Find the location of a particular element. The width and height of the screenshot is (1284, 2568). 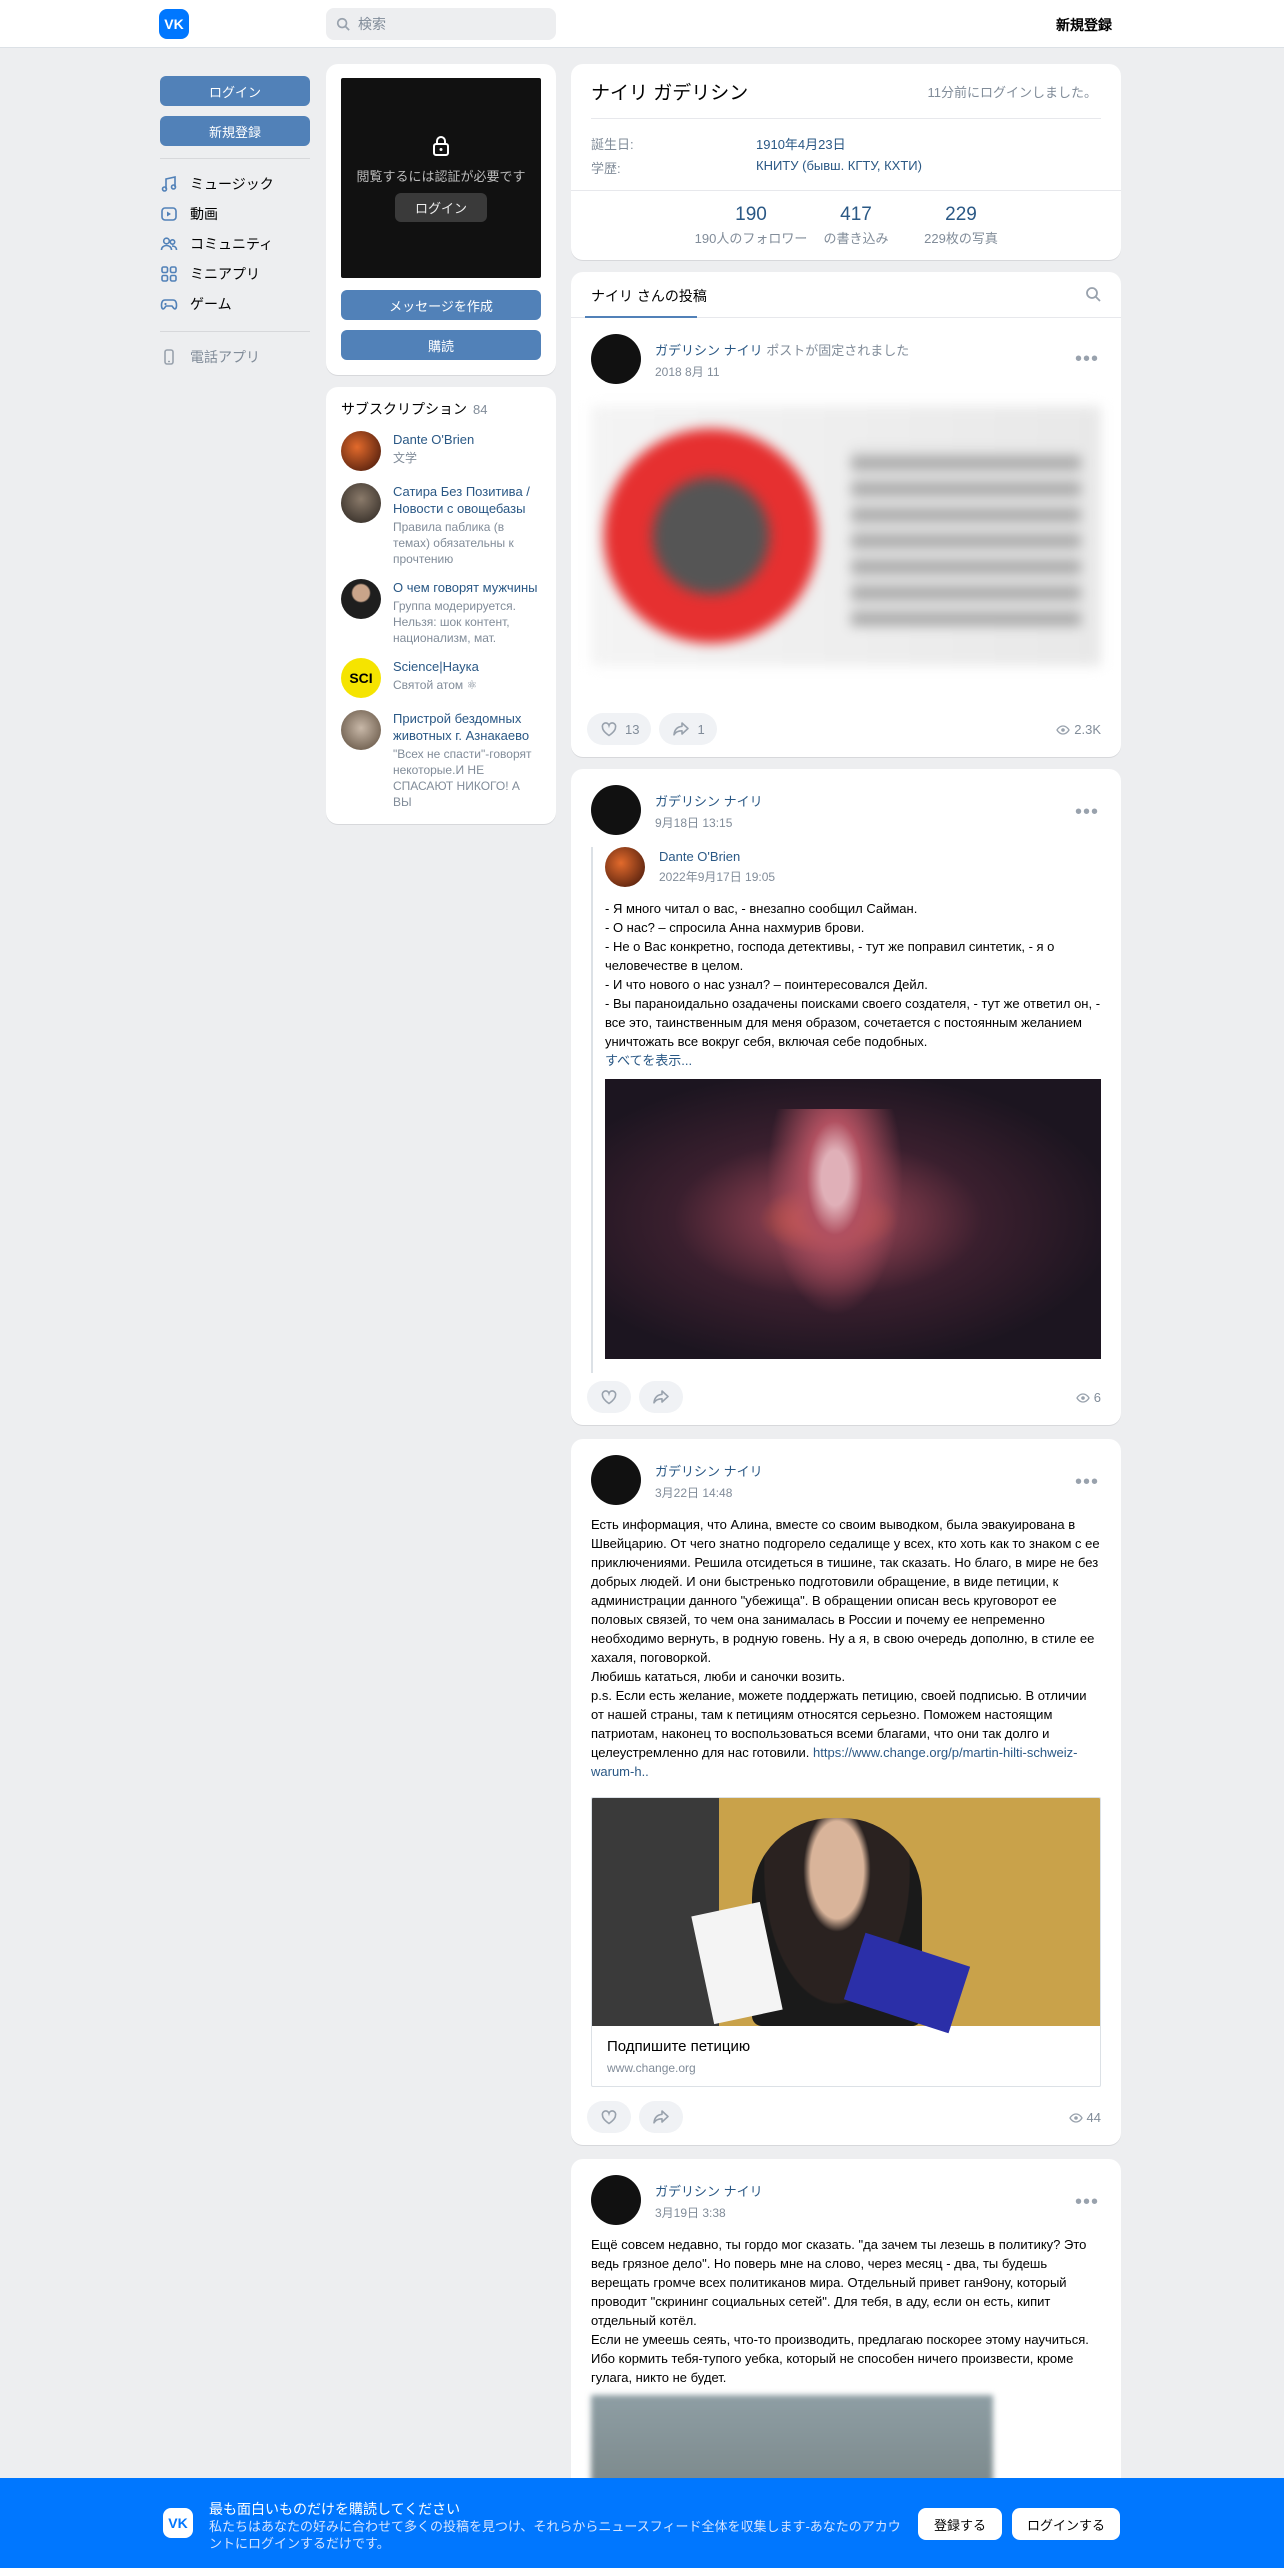

subscribe-button: 購読 is located at coordinates (441, 345).